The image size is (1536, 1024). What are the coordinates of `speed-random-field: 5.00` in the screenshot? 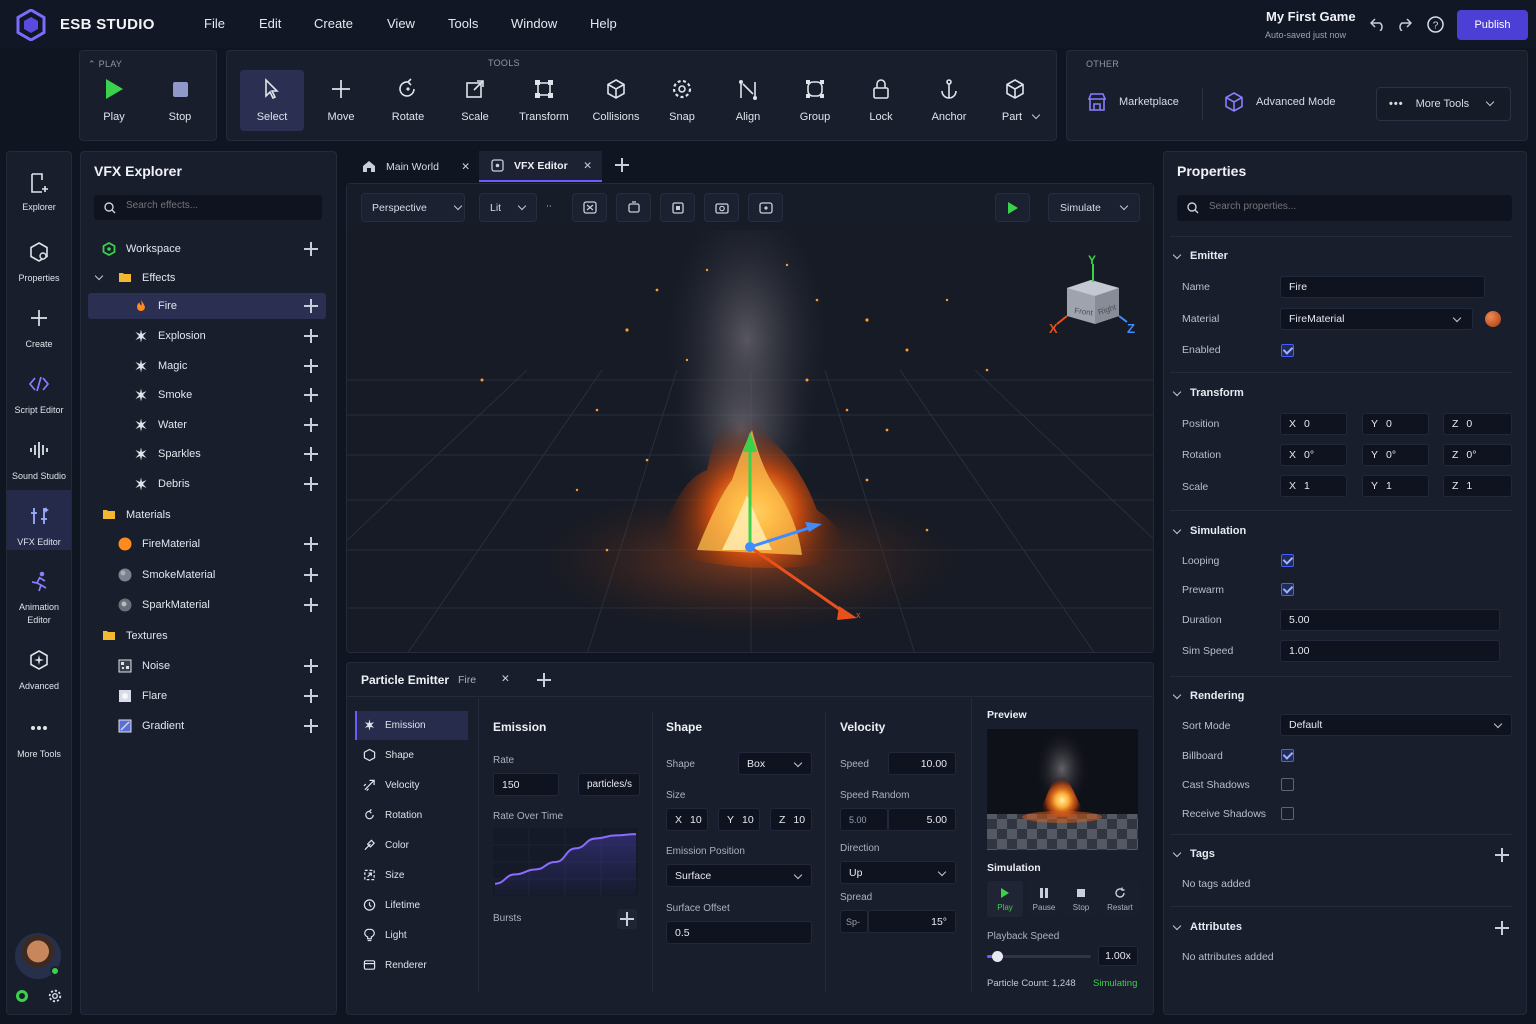 It's located at (922, 819).